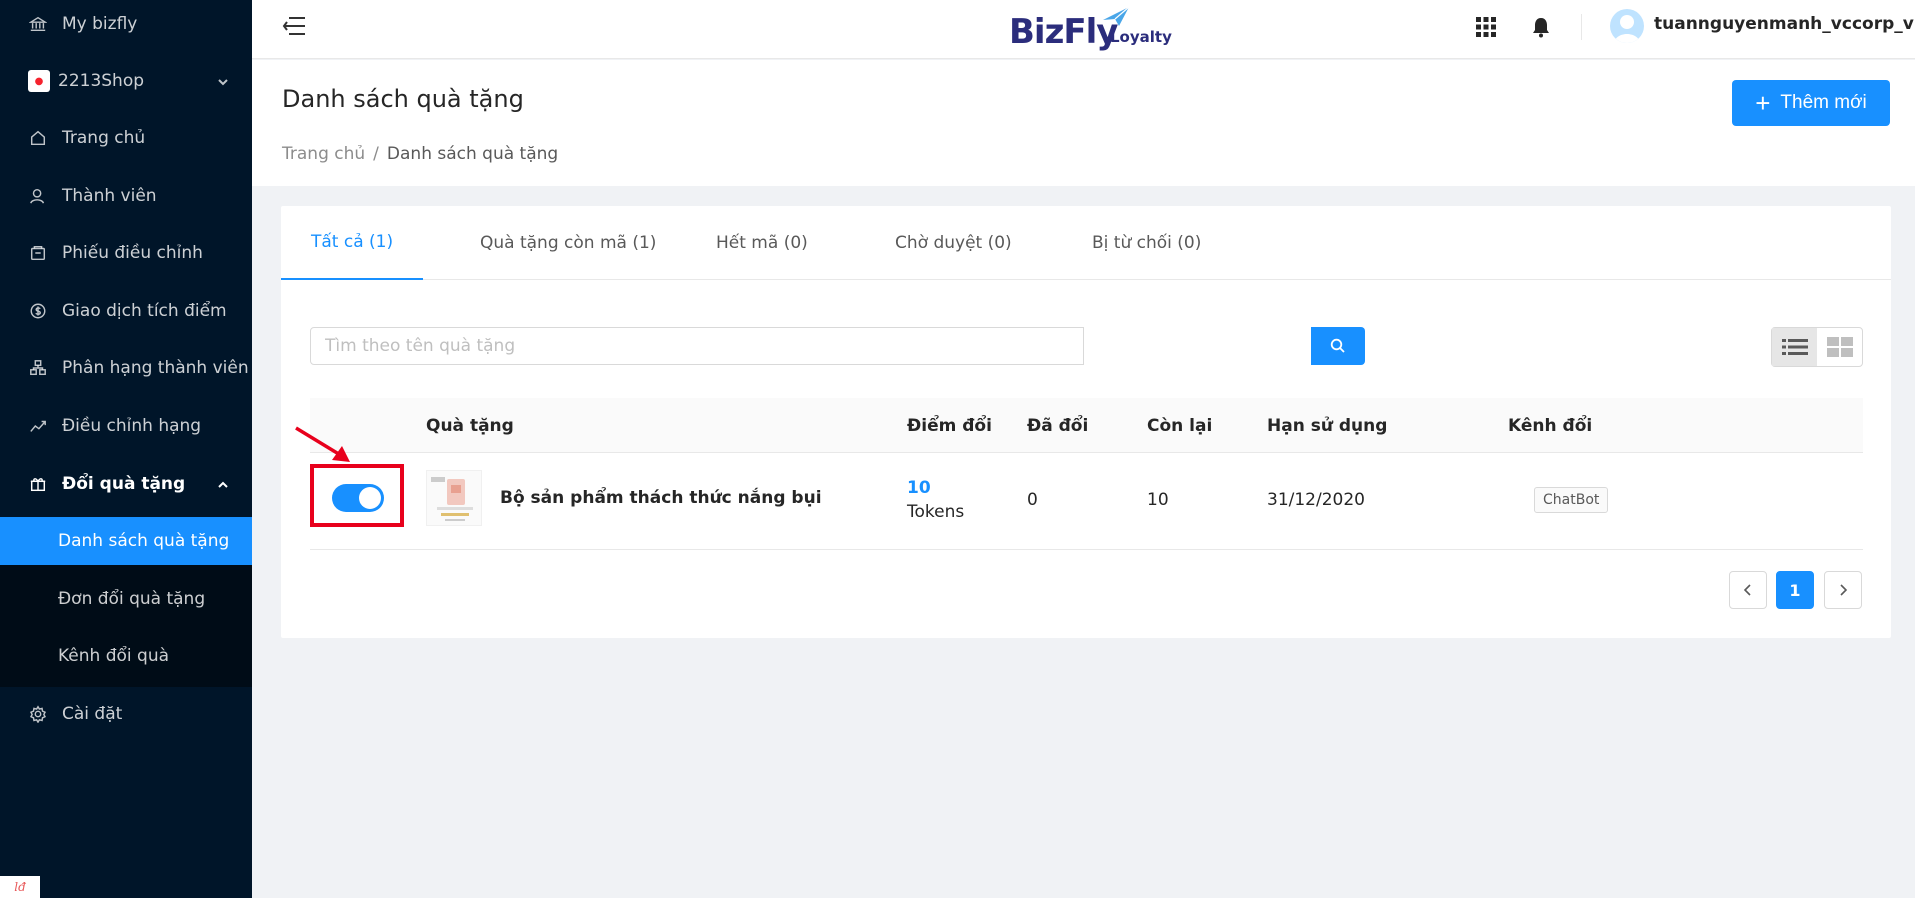 This screenshot has width=1915, height=898. What do you see at coordinates (1823, 102) in the screenshot?
I see `add-new-label: Thêm mới` at bounding box center [1823, 102].